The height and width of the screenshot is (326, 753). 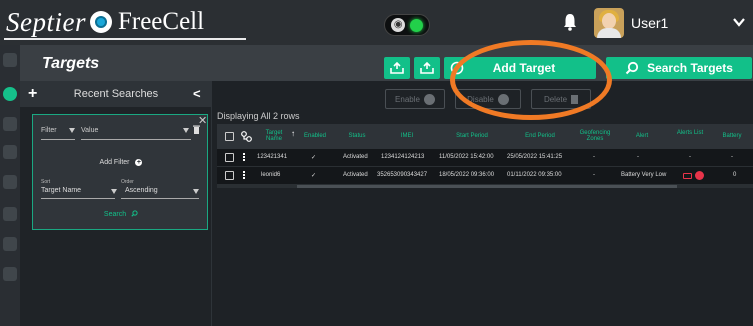 I want to click on scrollbar-thumb, so click(x=487, y=186).